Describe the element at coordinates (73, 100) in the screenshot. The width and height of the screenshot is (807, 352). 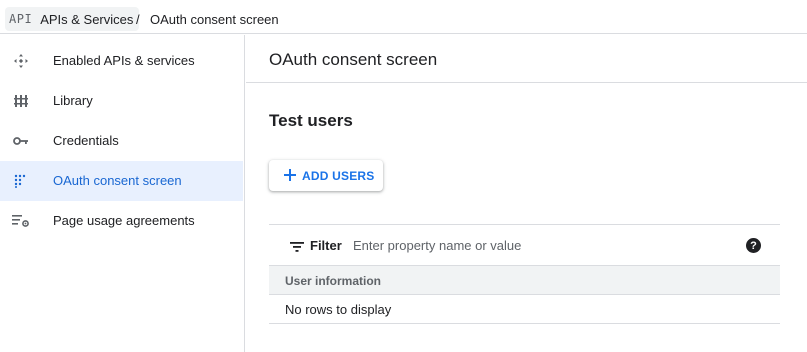
I see `sidebar-item-label: Library` at that location.